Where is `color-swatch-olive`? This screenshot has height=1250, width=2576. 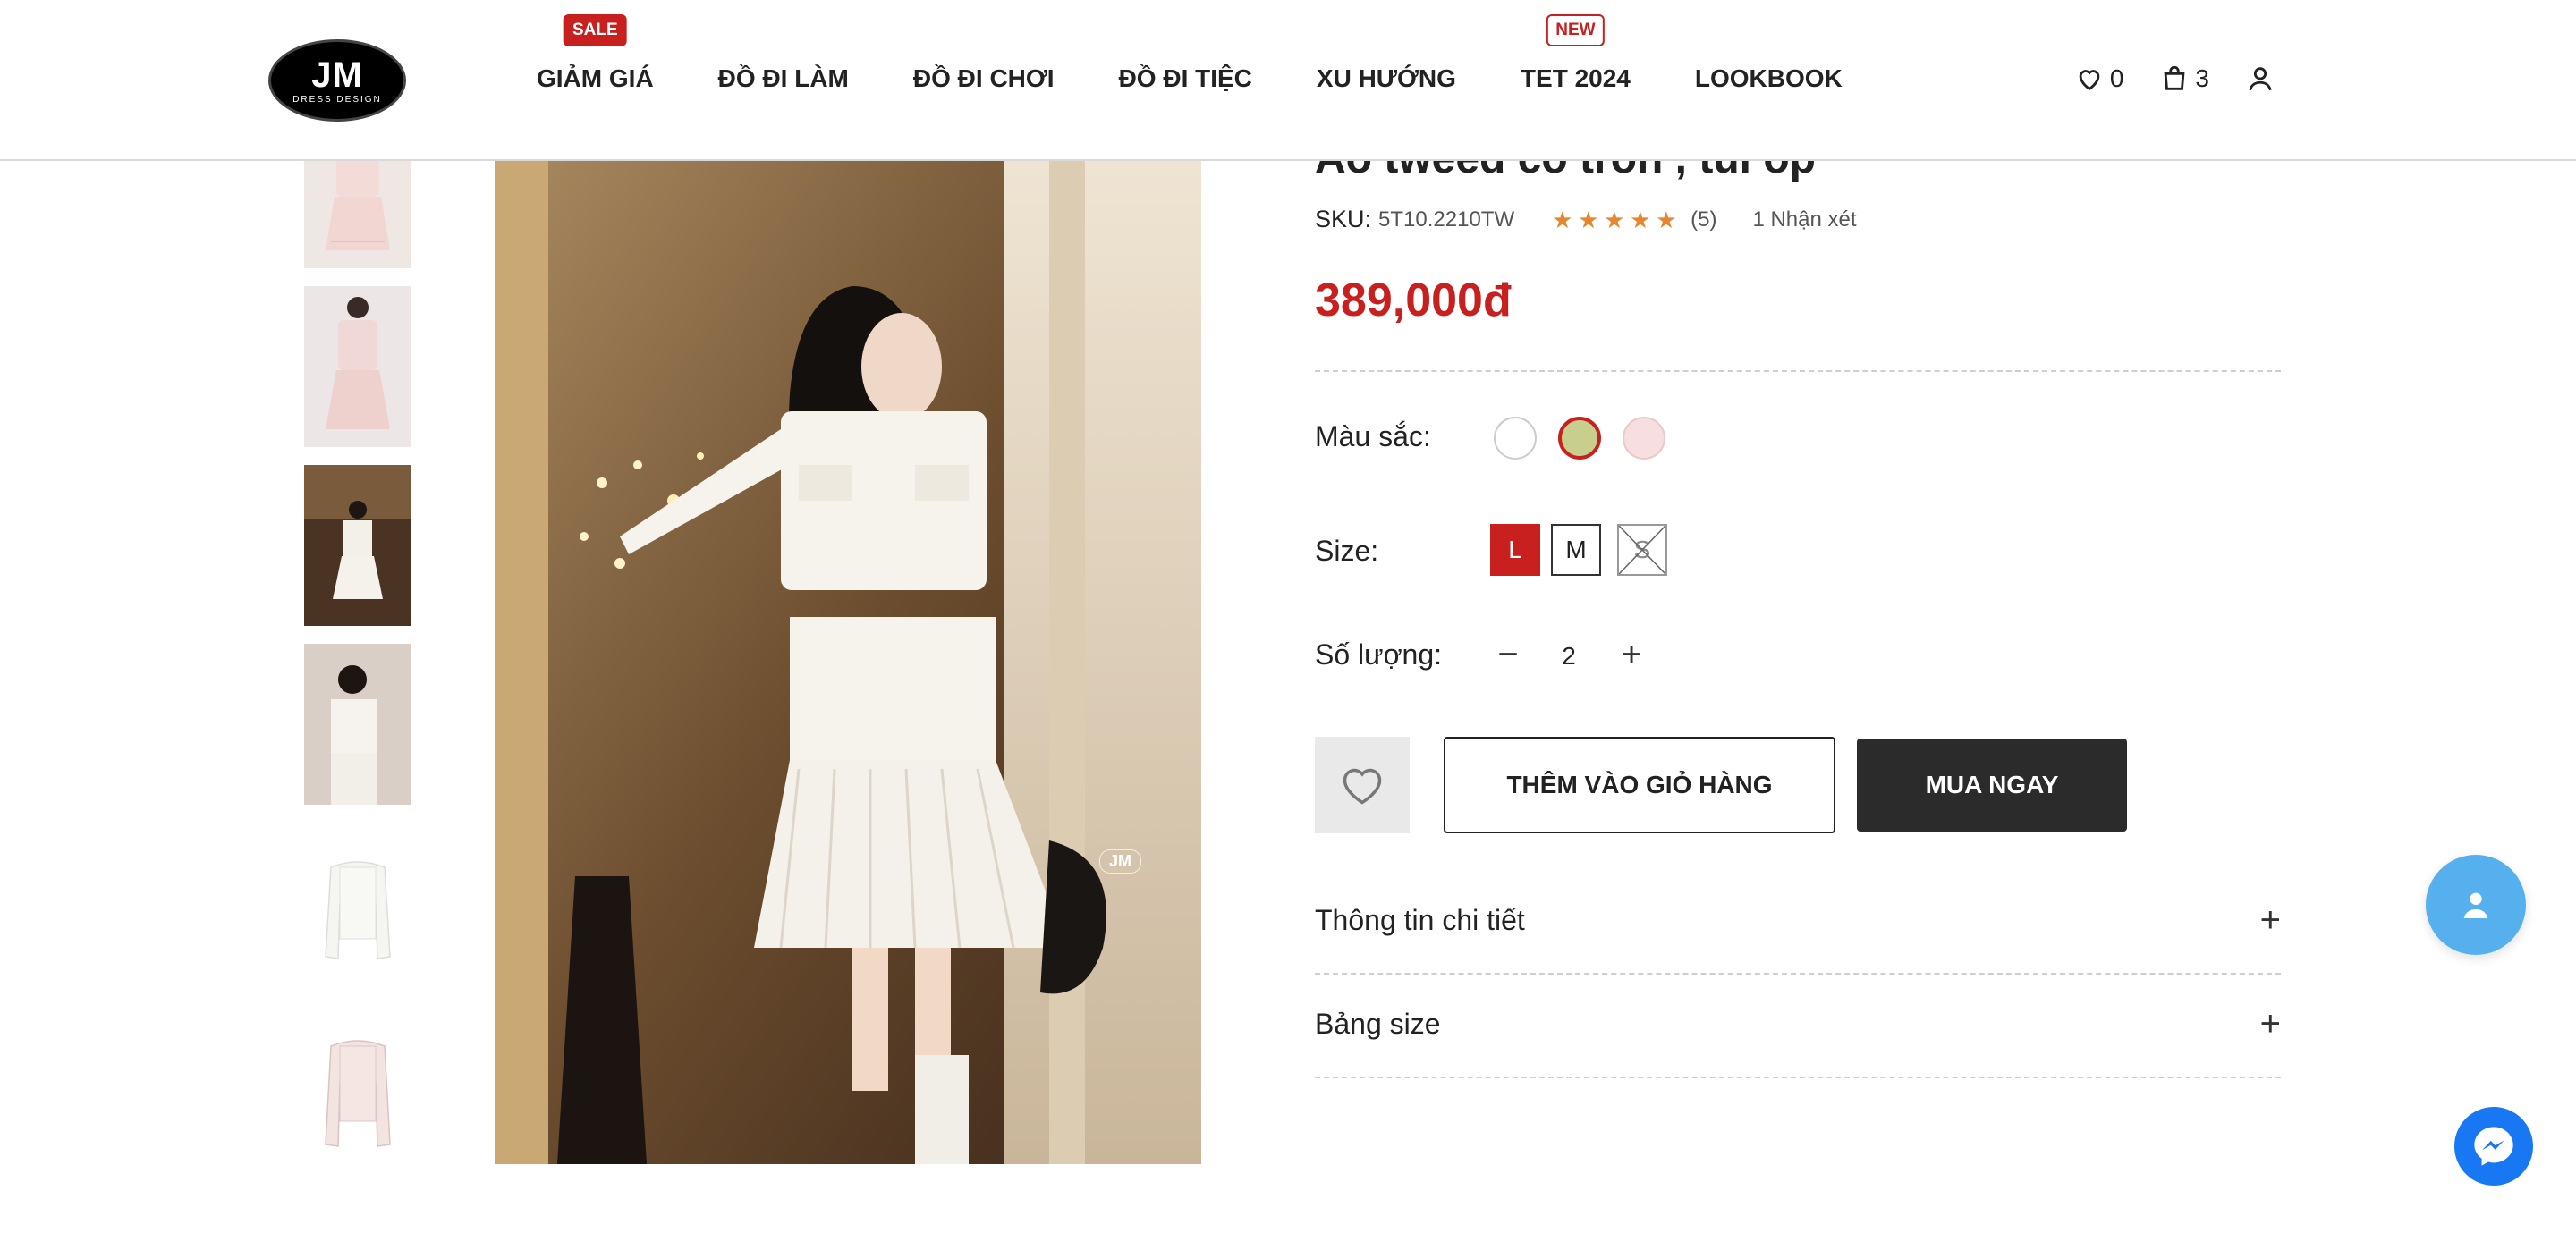 color-swatch-olive is located at coordinates (1579, 438).